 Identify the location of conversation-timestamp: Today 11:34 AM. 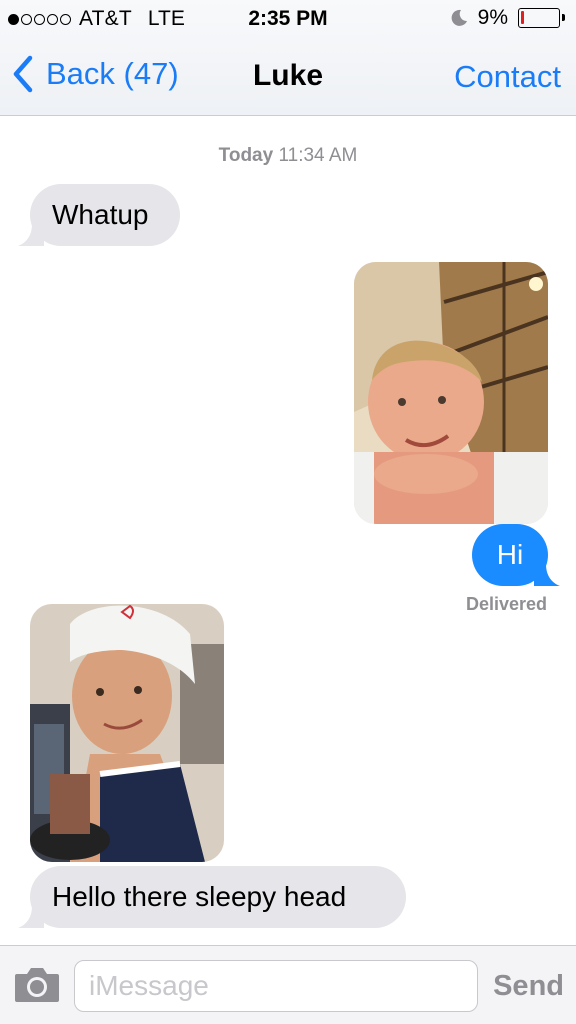
(288, 156).